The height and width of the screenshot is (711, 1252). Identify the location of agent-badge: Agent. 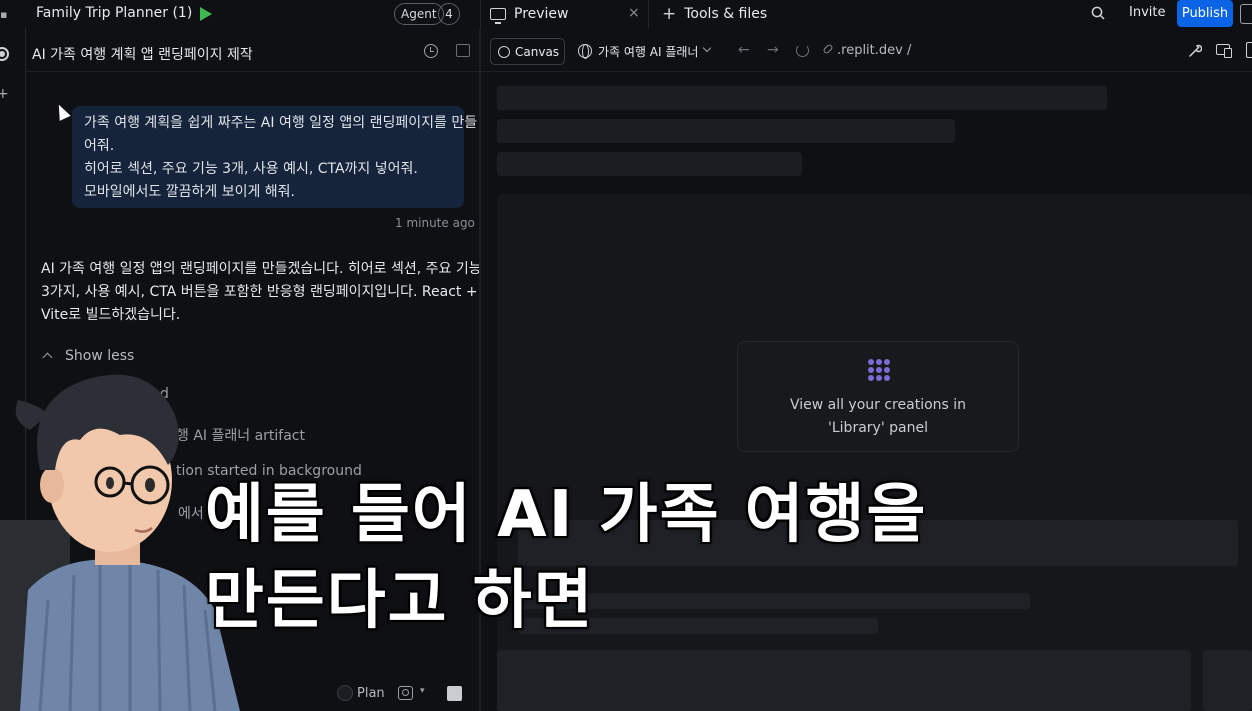
(419, 14).